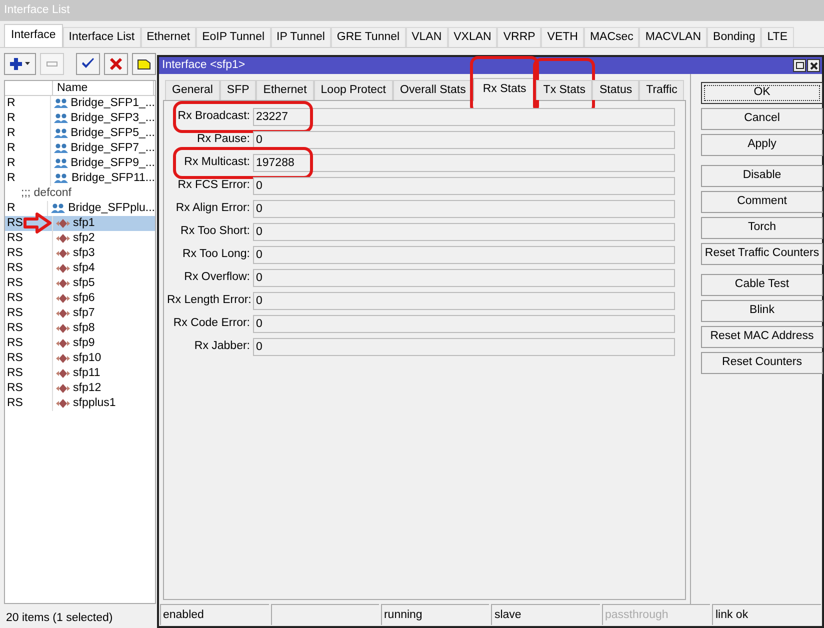 This screenshot has width=824, height=628. What do you see at coordinates (80, 298) in the screenshot?
I see `table-row: RS sfp6` at bounding box center [80, 298].